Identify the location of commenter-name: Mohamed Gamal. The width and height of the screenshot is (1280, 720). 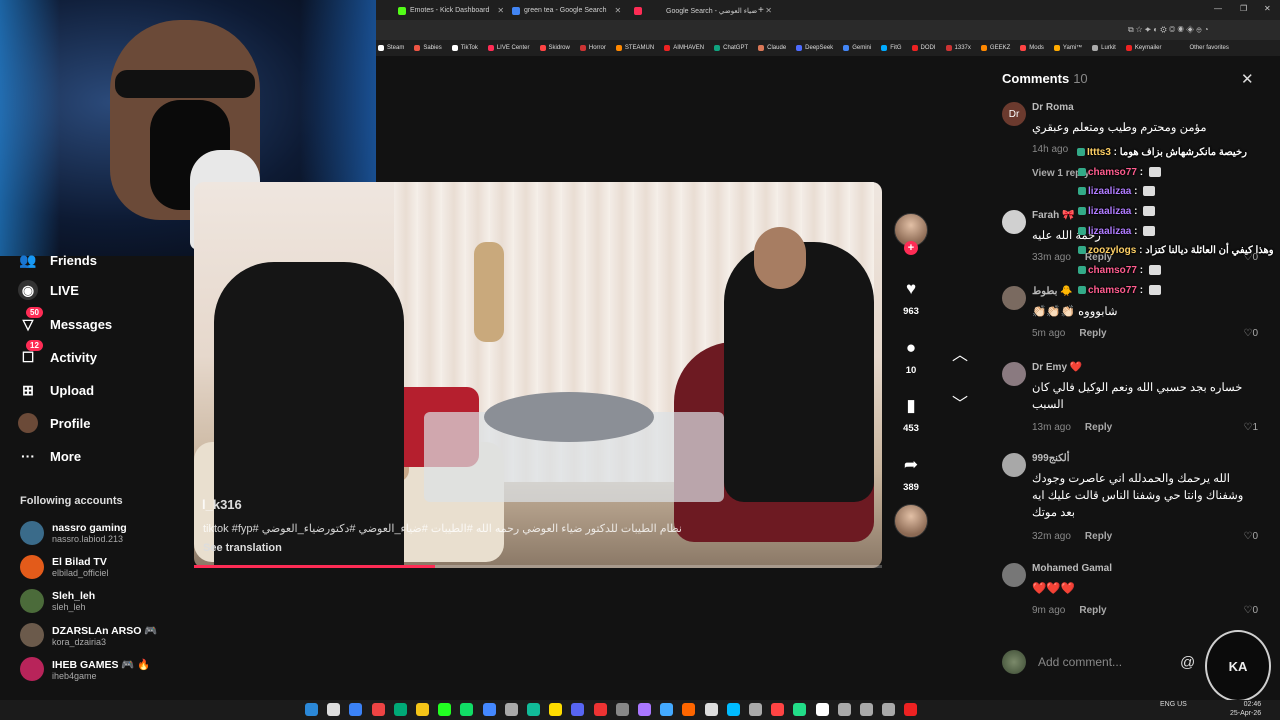
(1072, 568).